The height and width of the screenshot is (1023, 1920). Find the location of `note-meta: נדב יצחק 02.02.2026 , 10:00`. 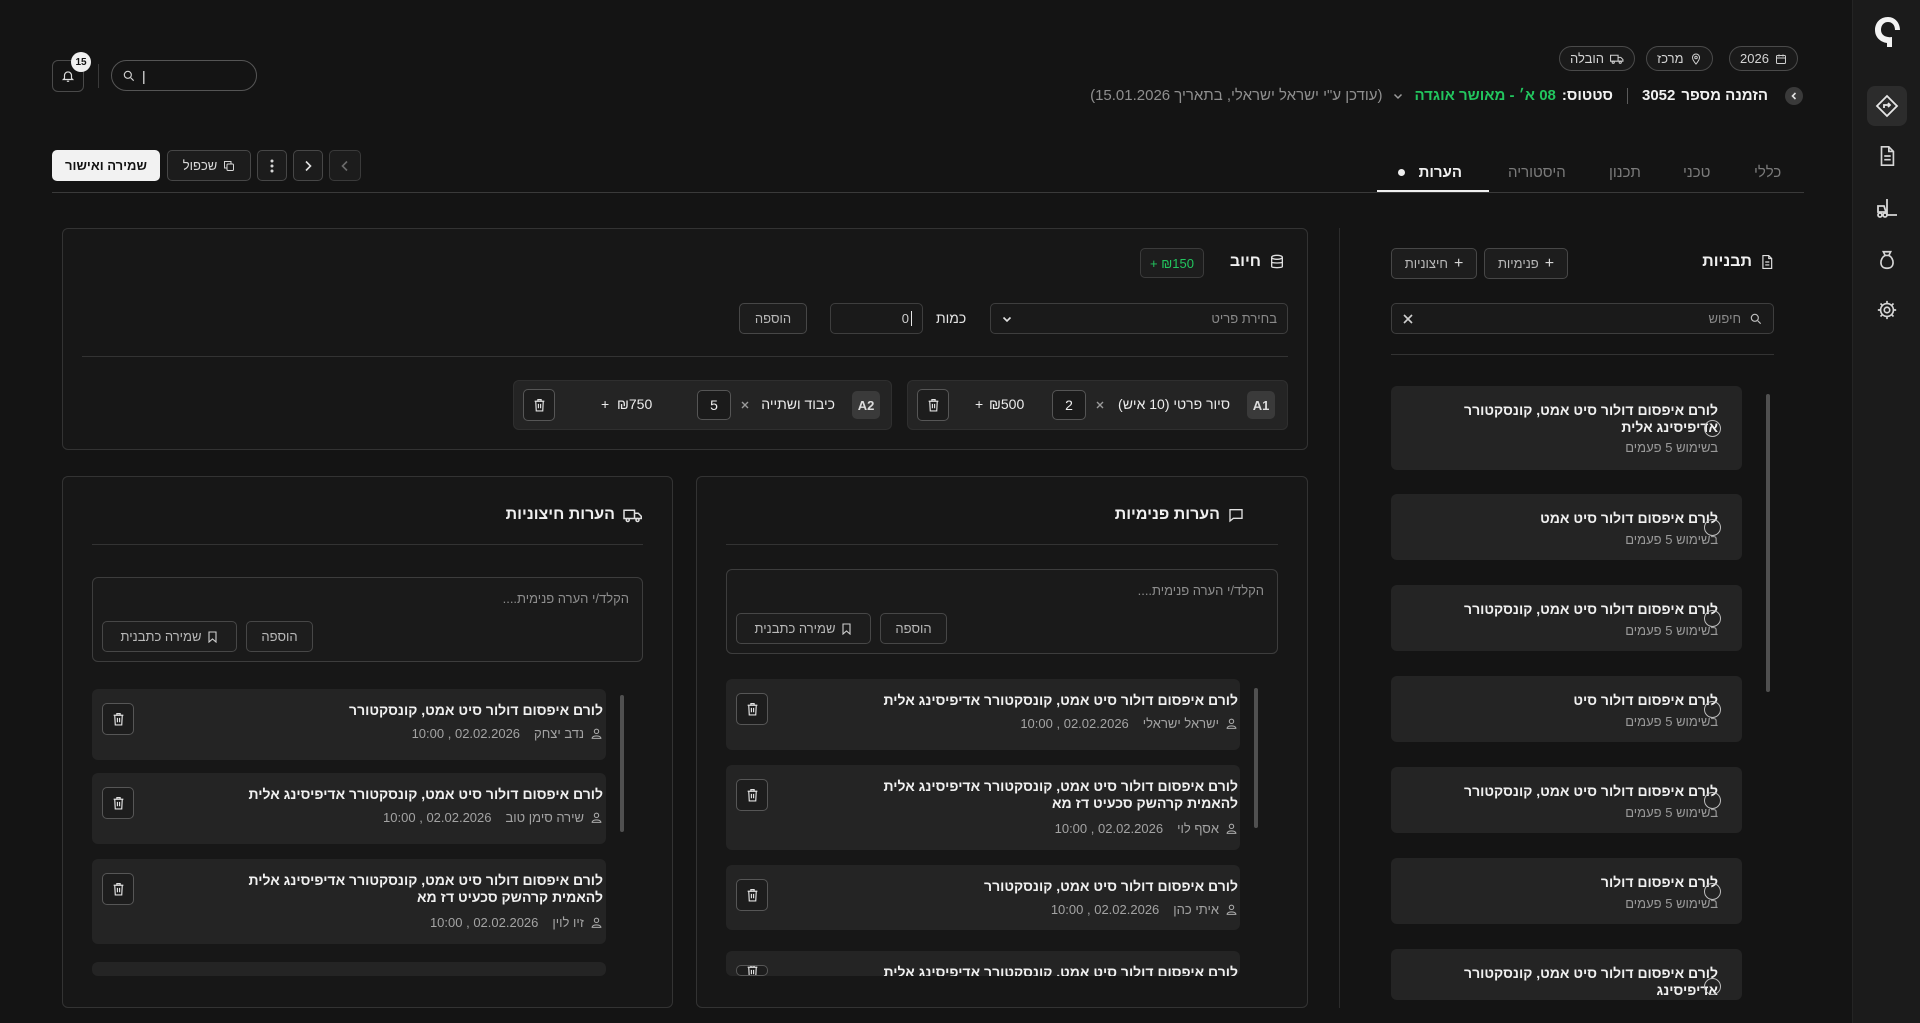

note-meta: נדב יצחק 02.02.2026 , 10:00 is located at coordinates (507, 733).